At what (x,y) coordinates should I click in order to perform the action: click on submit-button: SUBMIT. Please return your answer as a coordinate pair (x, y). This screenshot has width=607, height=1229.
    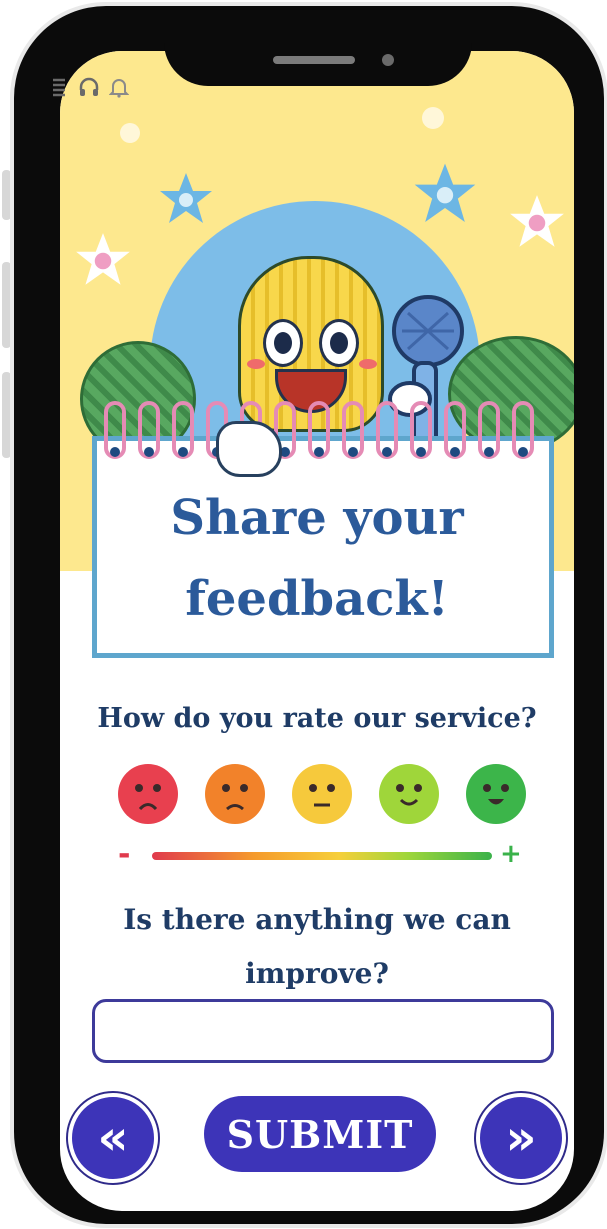
    Looking at the image, I should click on (320, 1134).